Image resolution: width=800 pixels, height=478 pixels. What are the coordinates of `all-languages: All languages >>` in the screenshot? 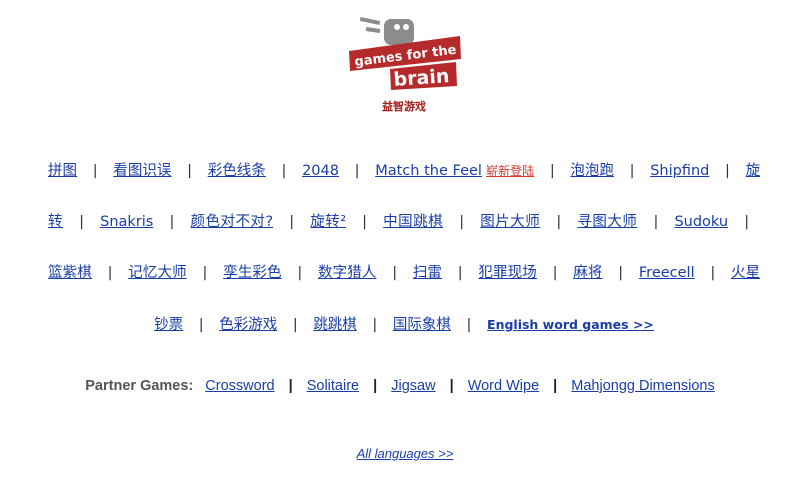 It's located at (400, 453).